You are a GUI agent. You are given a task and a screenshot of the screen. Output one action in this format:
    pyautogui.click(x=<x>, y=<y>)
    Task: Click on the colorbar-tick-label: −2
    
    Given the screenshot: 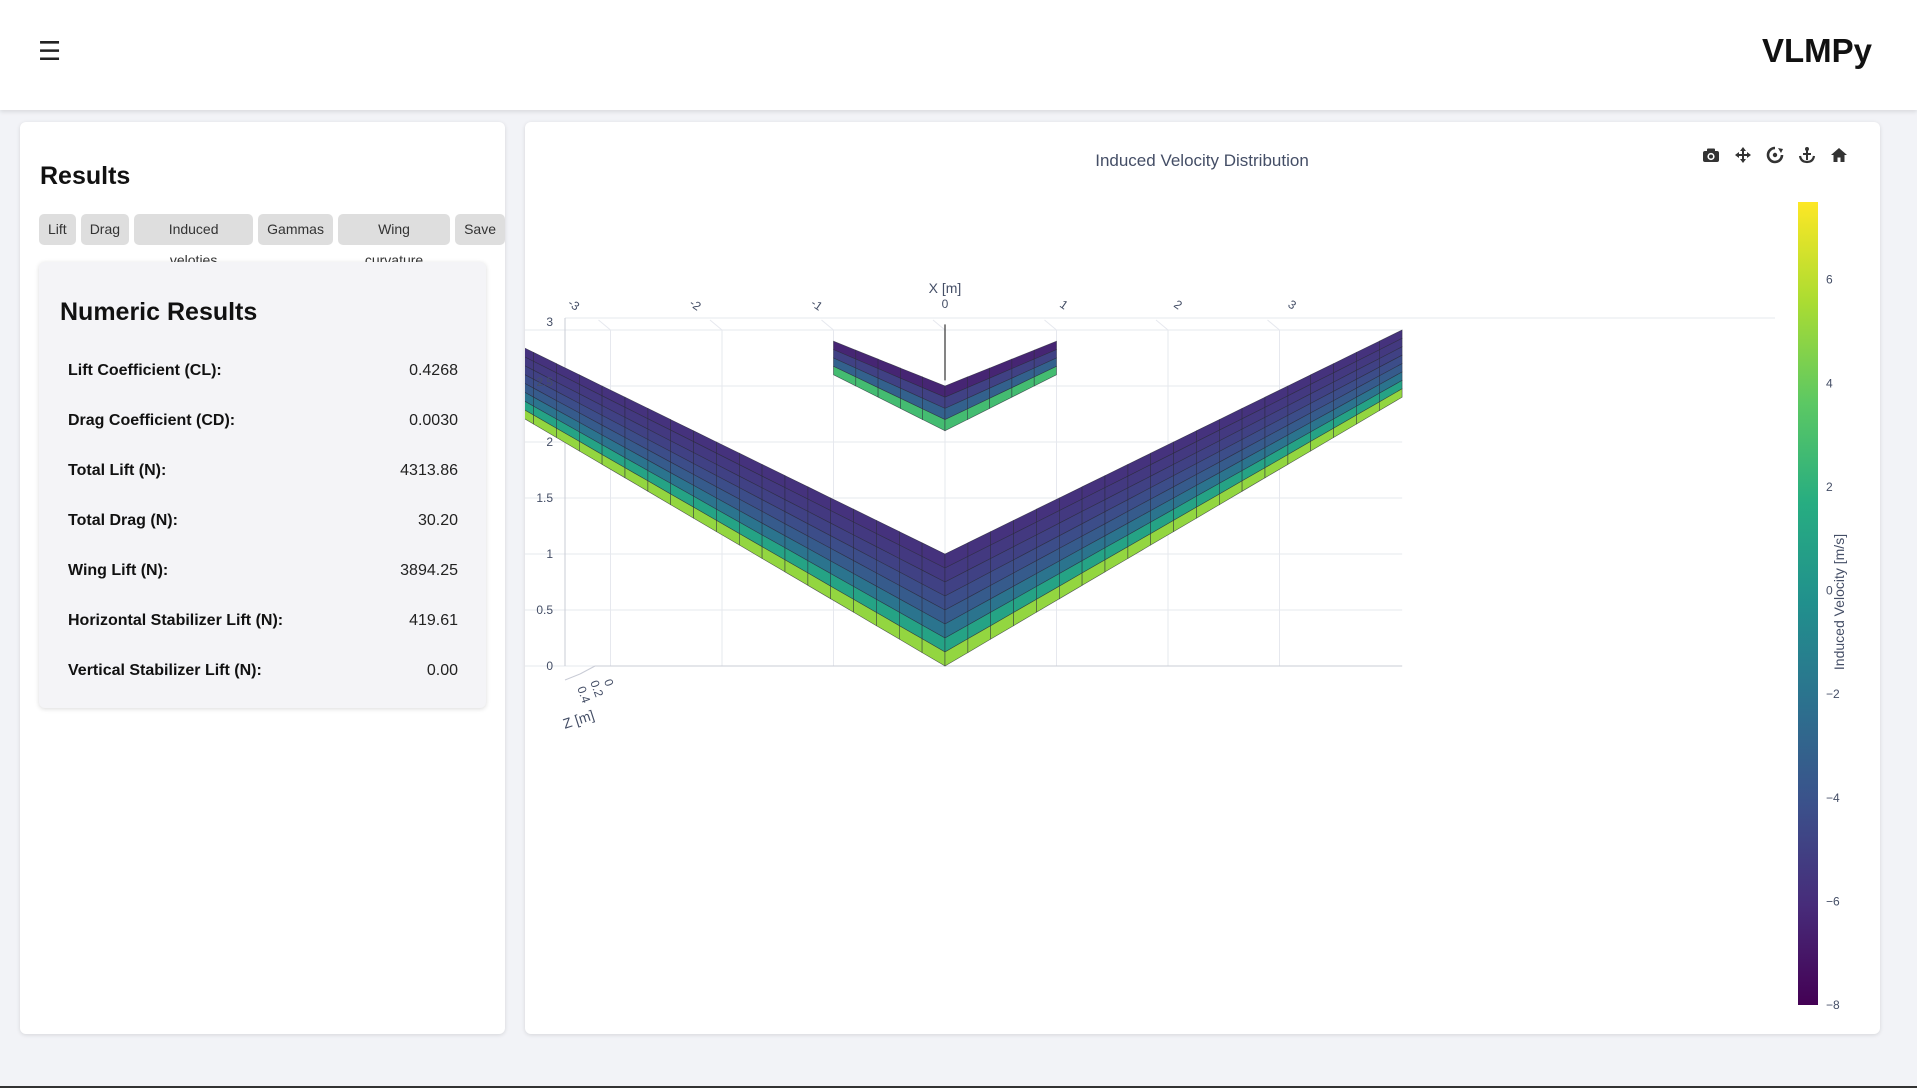 What is the action you would take?
    pyautogui.click(x=1833, y=694)
    